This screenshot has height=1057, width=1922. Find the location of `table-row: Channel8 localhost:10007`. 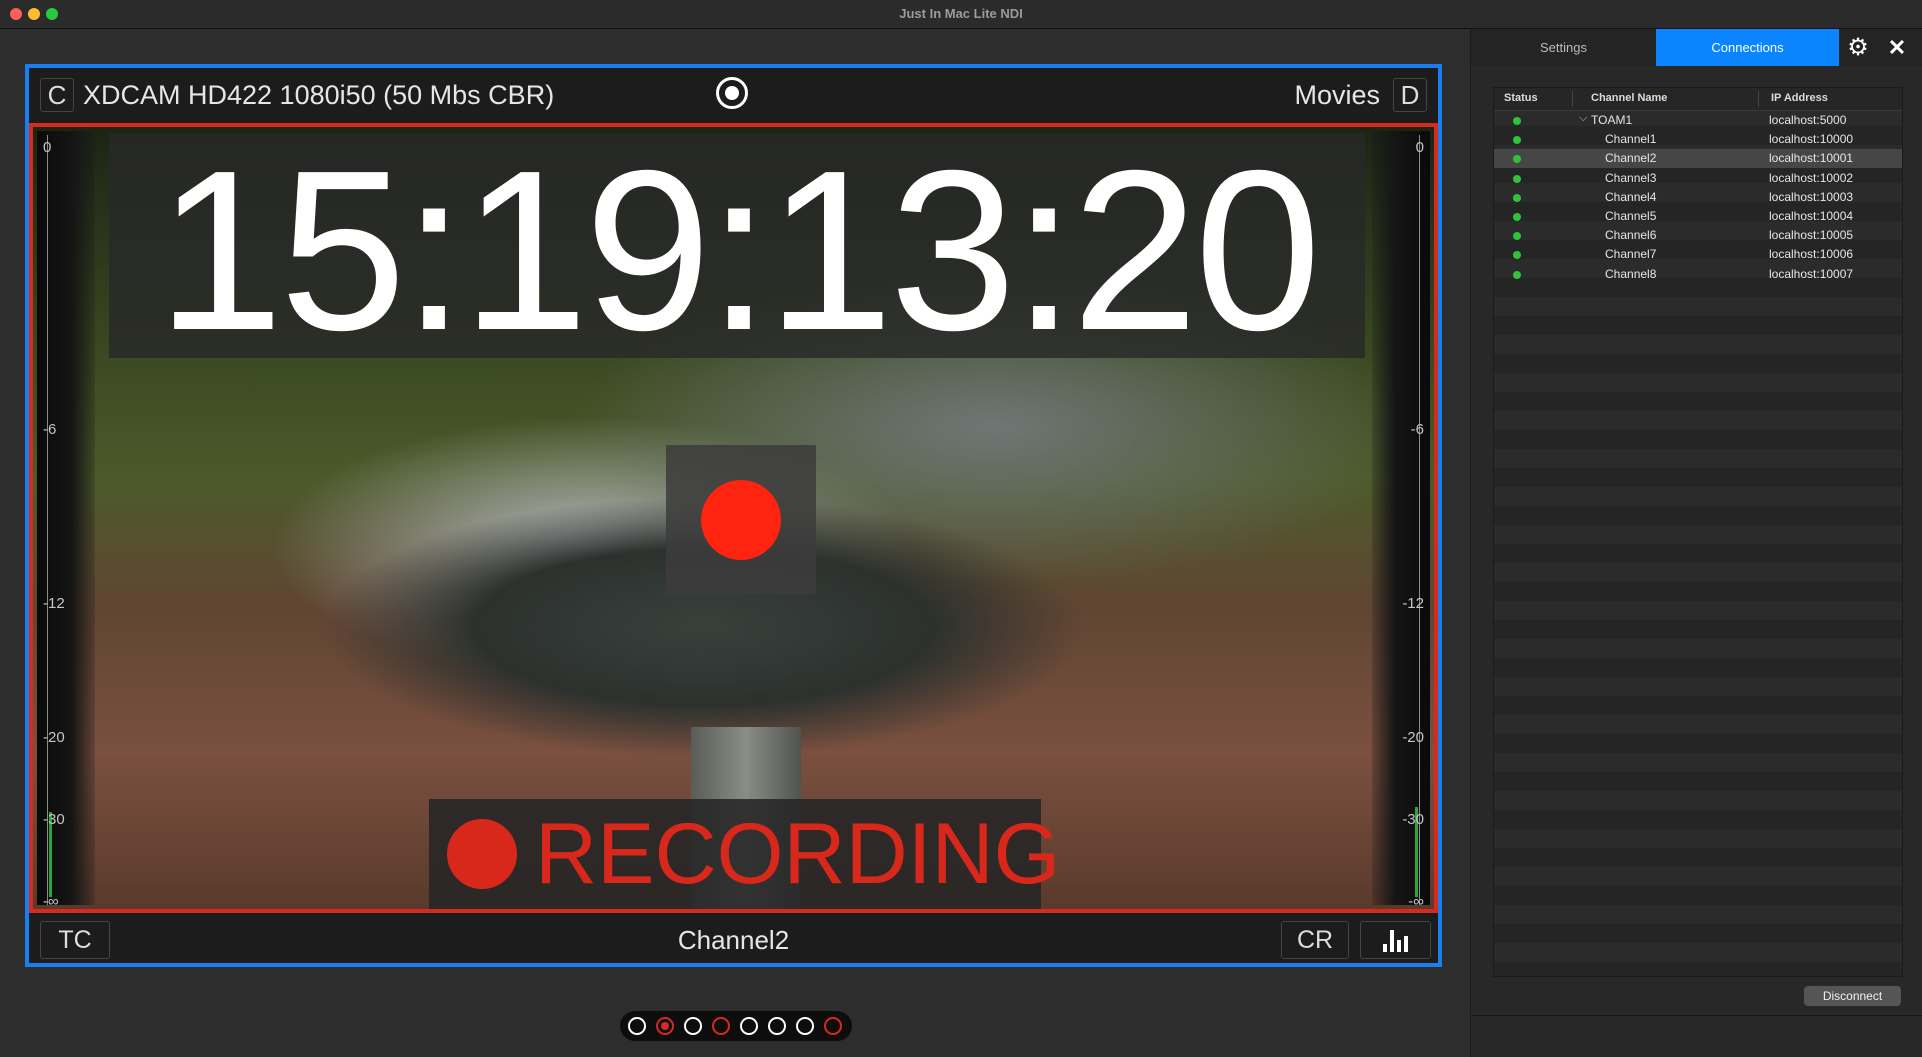

table-row: Channel8 localhost:10007 is located at coordinates (1698, 274).